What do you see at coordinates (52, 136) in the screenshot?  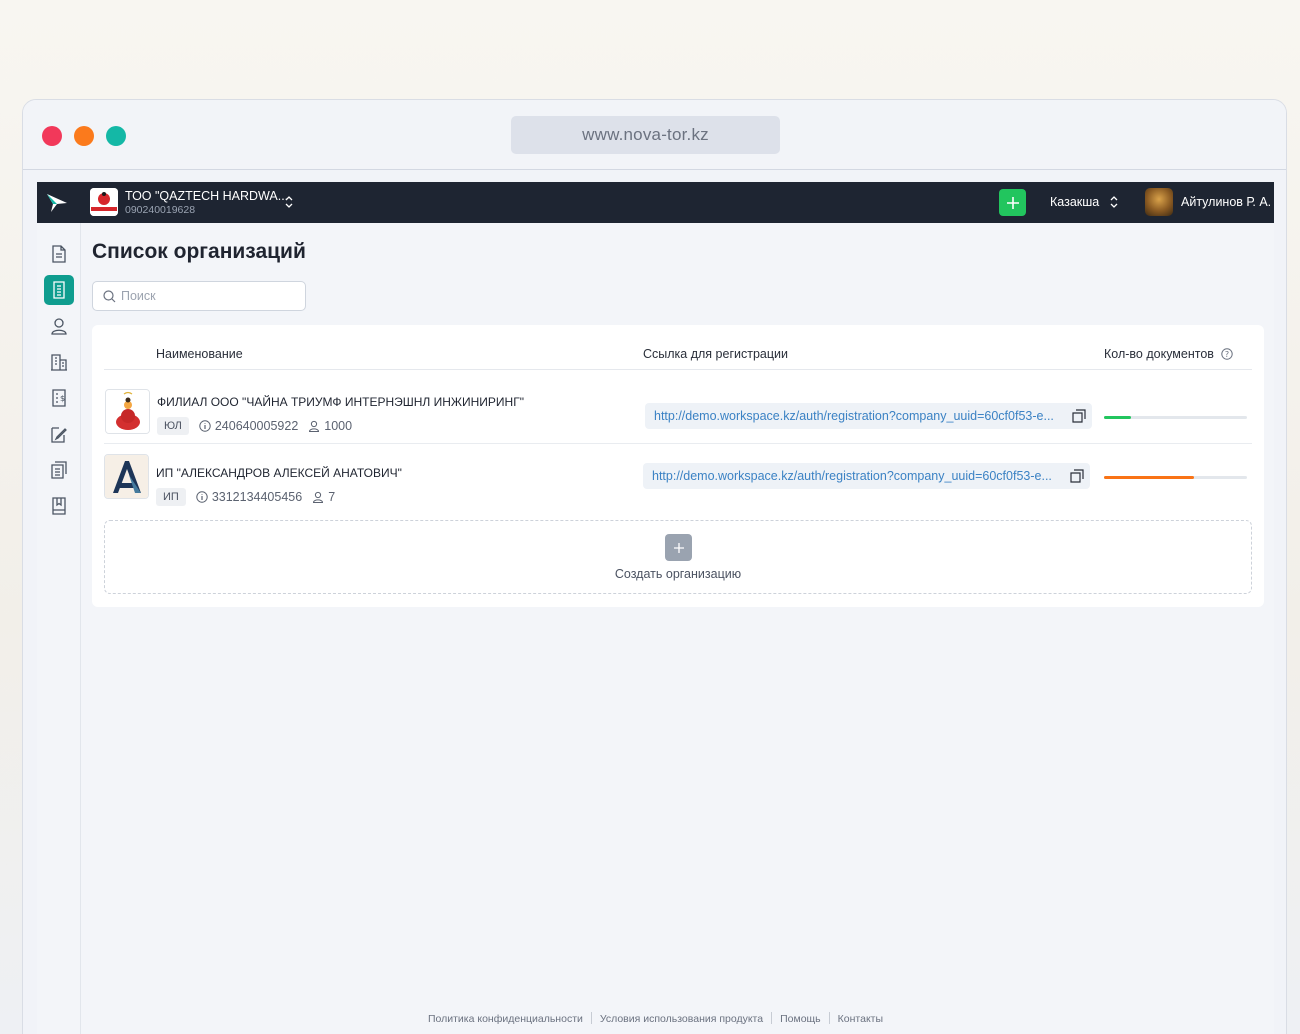 I see `close-window-button` at bounding box center [52, 136].